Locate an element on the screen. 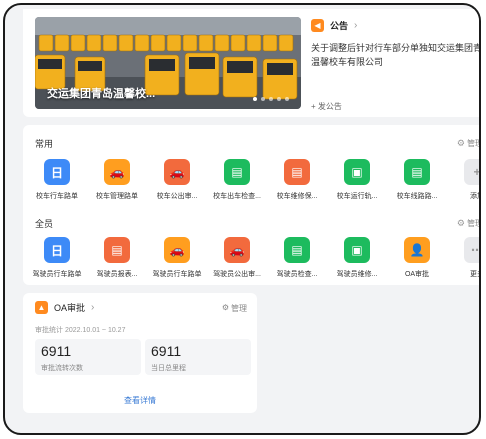  oa-header: ▲ OA审批 › is located at coordinates (64, 307).